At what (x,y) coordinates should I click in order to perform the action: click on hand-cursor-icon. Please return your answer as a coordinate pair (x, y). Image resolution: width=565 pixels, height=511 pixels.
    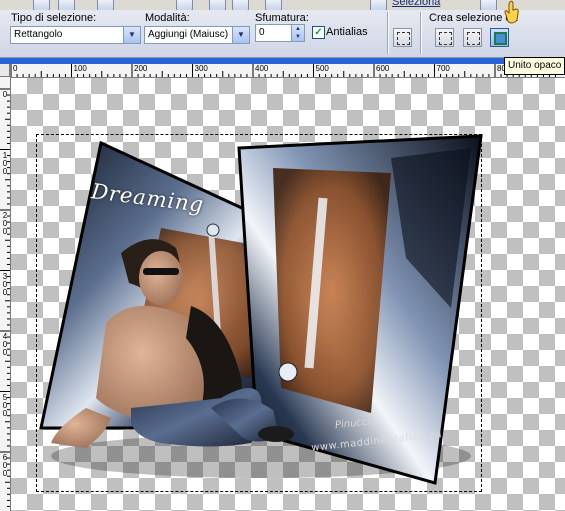
    Looking at the image, I should click on (511, 12).